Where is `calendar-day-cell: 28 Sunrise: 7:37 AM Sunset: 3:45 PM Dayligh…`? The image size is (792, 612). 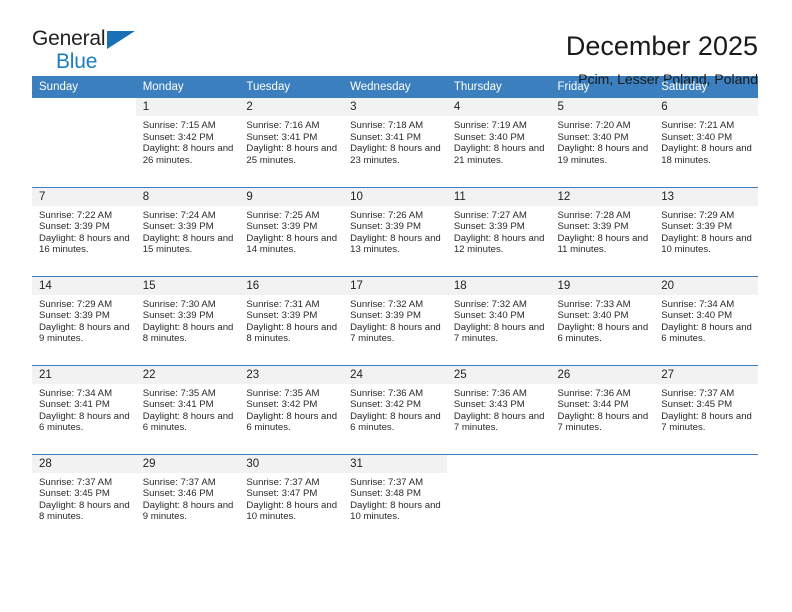
calendar-day-cell: 28 Sunrise: 7:37 AM Sunset: 3:45 PM Dayligh… is located at coordinates (84, 498).